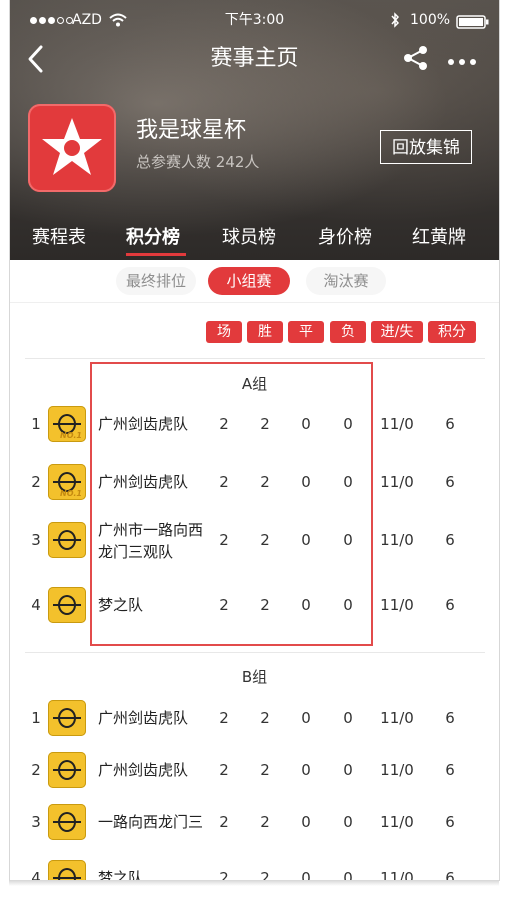 This screenshot has width=506, height=910. I want to click on team-name: 梦之队, so click(121, 875).